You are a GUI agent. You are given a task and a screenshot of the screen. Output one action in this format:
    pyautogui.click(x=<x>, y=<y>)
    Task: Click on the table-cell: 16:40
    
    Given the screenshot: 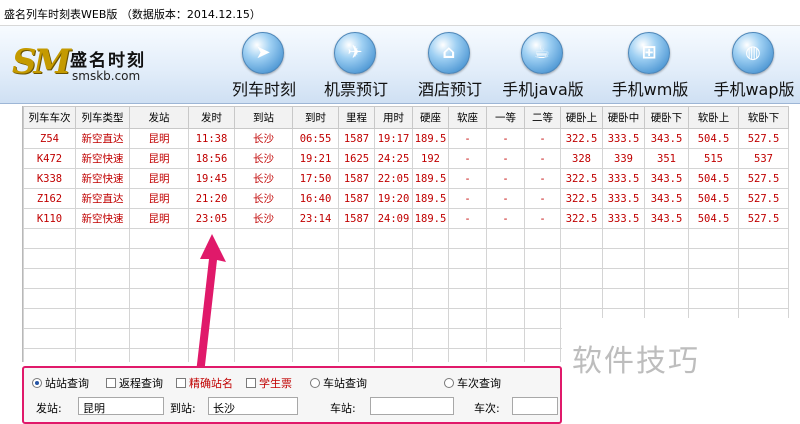 What is the action you would take?
    pyautogui.click(x=315, y=198)
    